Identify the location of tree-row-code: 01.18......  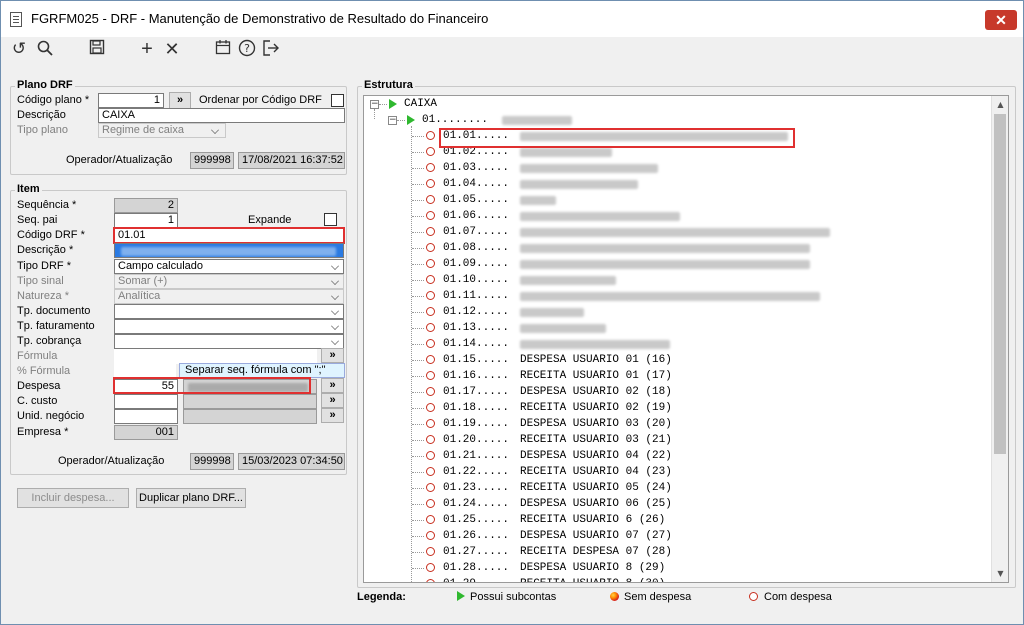
(476, 408).